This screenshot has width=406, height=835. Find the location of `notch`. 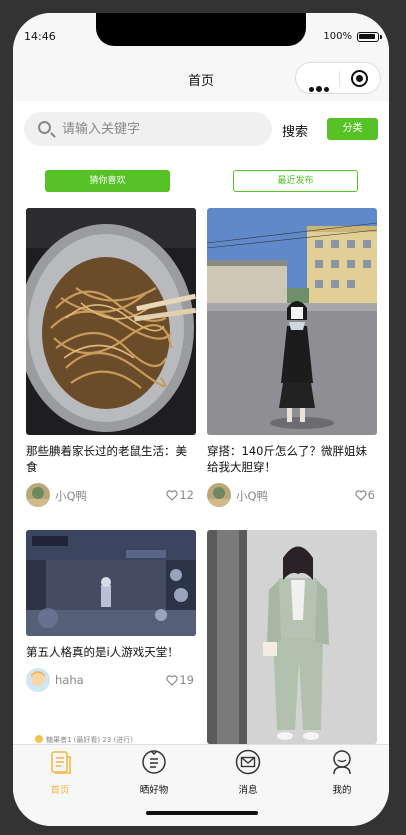

notch is located at coordinates (201, 29).